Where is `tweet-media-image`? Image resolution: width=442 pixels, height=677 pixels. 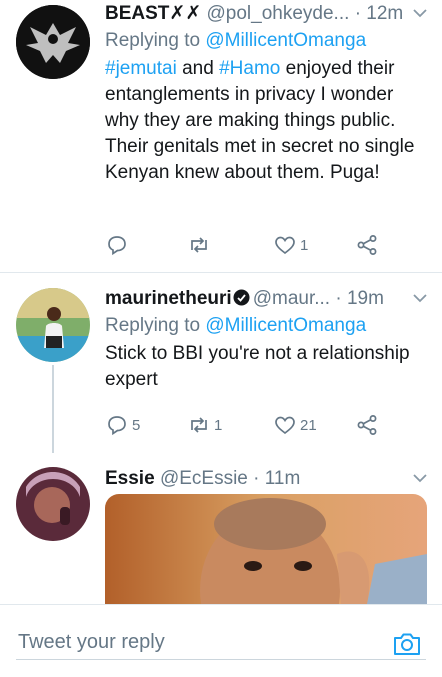 tweet-media-image is located at coordinates (266, 549).